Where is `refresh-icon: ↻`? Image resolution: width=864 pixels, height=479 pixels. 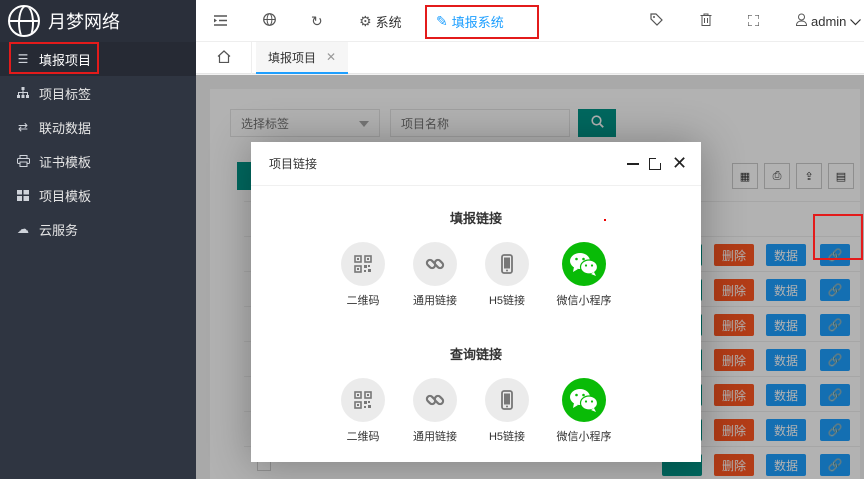 refresh-icon: ↻ is located at coordinates (317, 20).